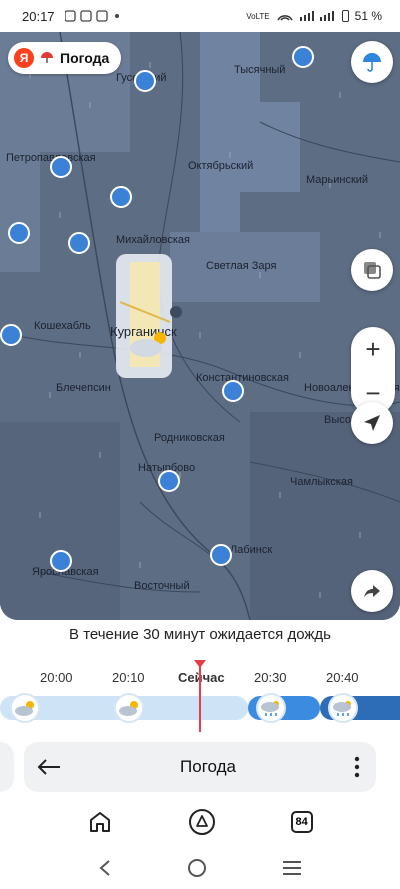 The image size is (400, 889). I want to click on share-button, so click(372, 591).